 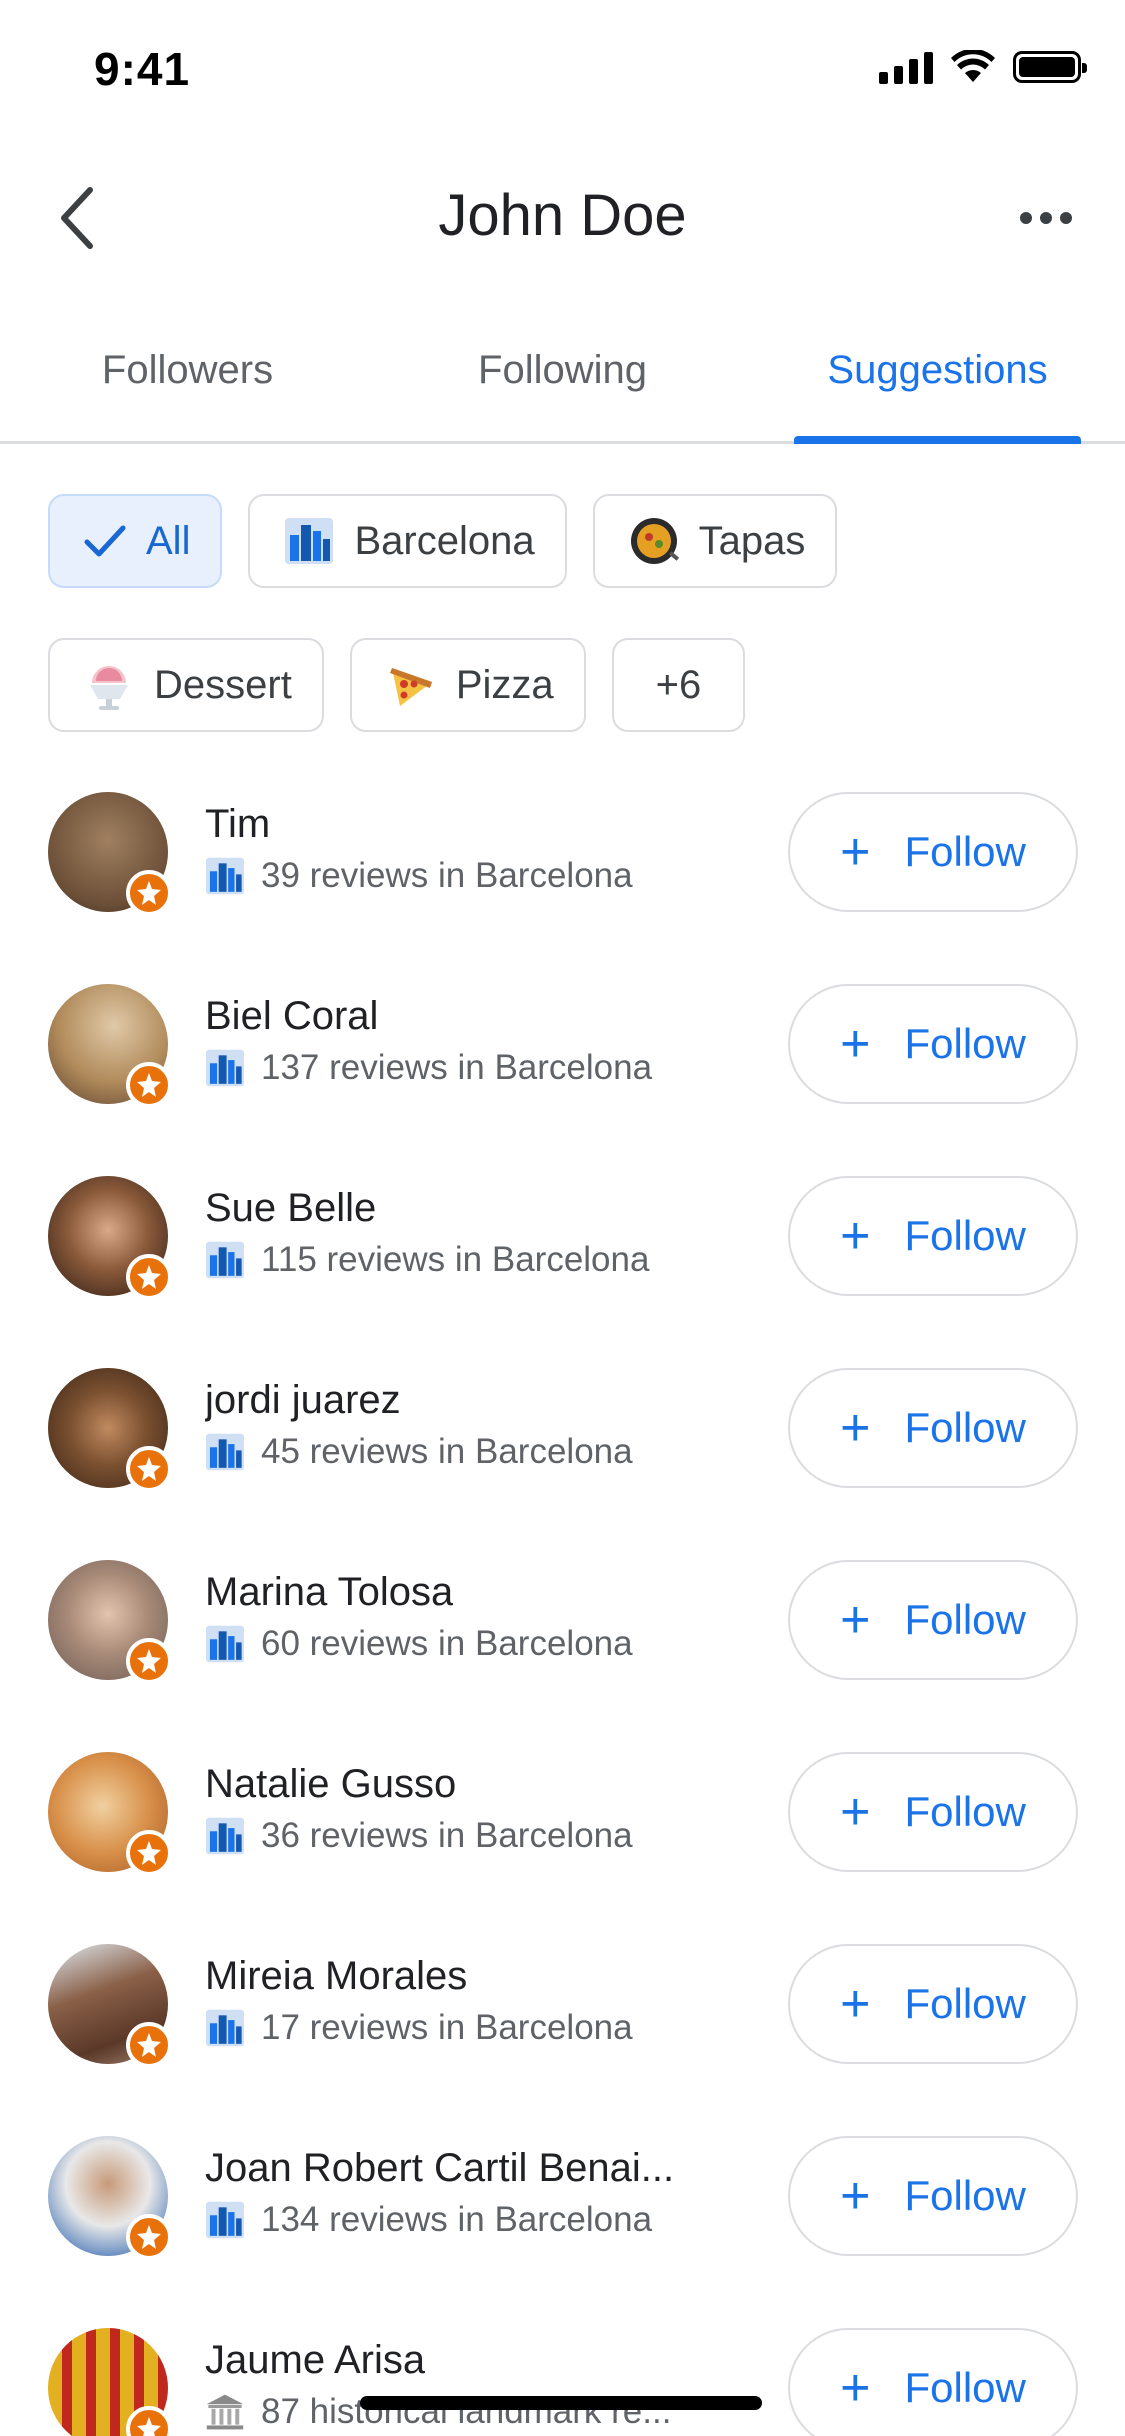 What do you see at coordinates (105, 541) in the screenshot?
I see `check-icon` at bounding box center [105, 541].